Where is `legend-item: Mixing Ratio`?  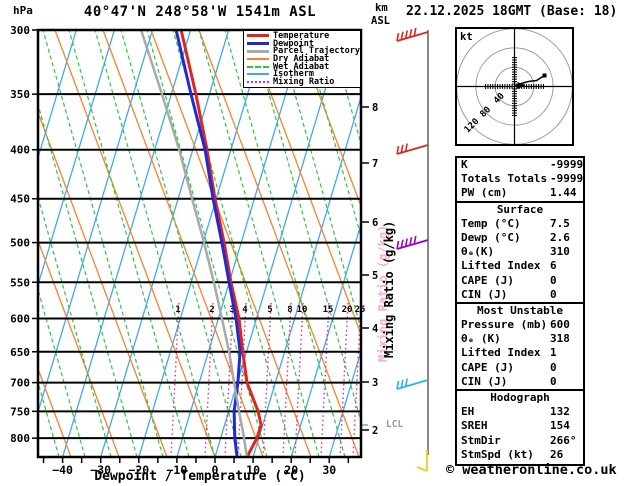 legend-item: Mixing Ratio is located at coordinates (303, 82).